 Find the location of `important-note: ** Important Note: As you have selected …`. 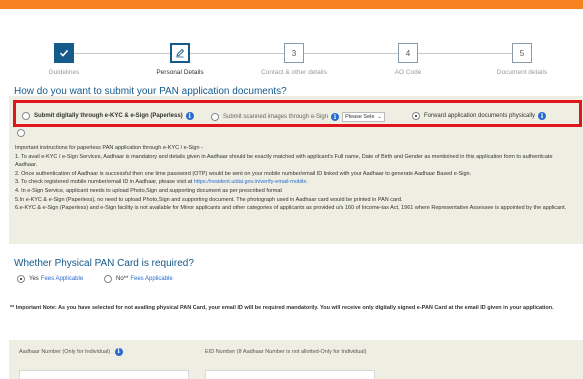

important-note: ** Important Note: As you have selected … is located at coordinates (282, 308).